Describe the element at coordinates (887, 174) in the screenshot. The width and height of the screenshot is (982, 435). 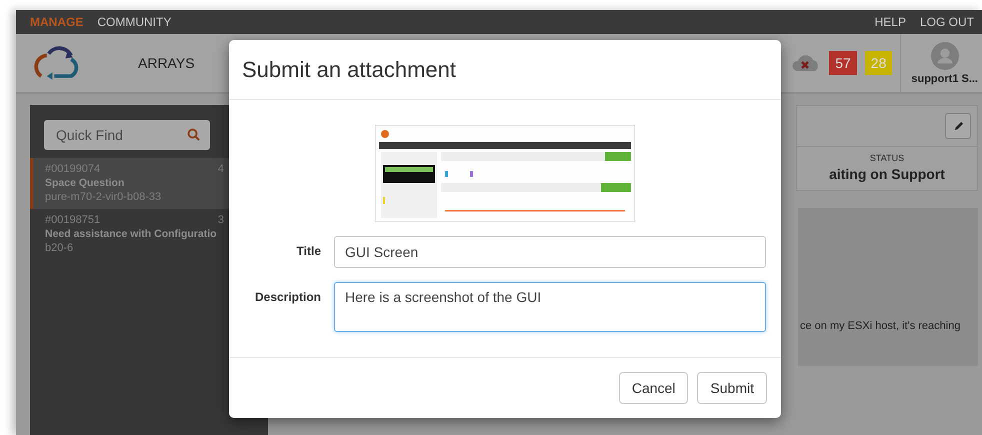
I see `status-value: aiting on Support` at that location.